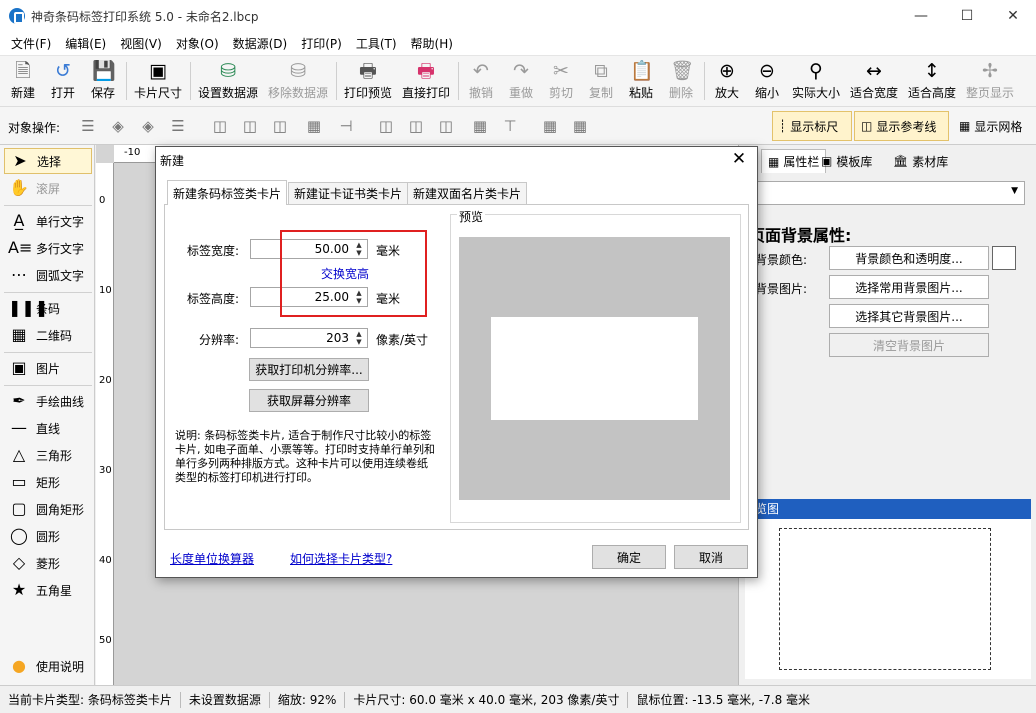 The height and width of the screenshot is (713, 1036). What do you see at coordinates (854, 161) in the screenshot?
I see `tab-templates-label: 模板库` at bounding box center [854, 161].